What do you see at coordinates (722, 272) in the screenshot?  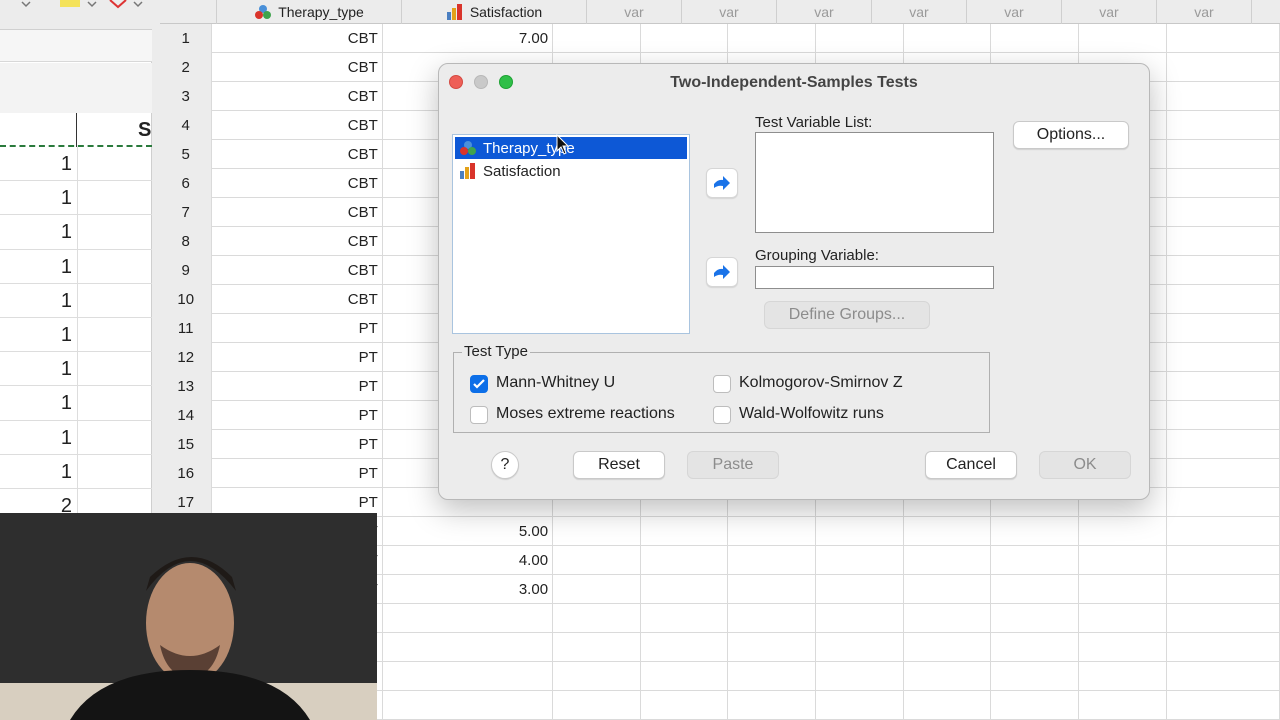 I see `move-to-grouping-variable-button` at bounding box center [722, 272].